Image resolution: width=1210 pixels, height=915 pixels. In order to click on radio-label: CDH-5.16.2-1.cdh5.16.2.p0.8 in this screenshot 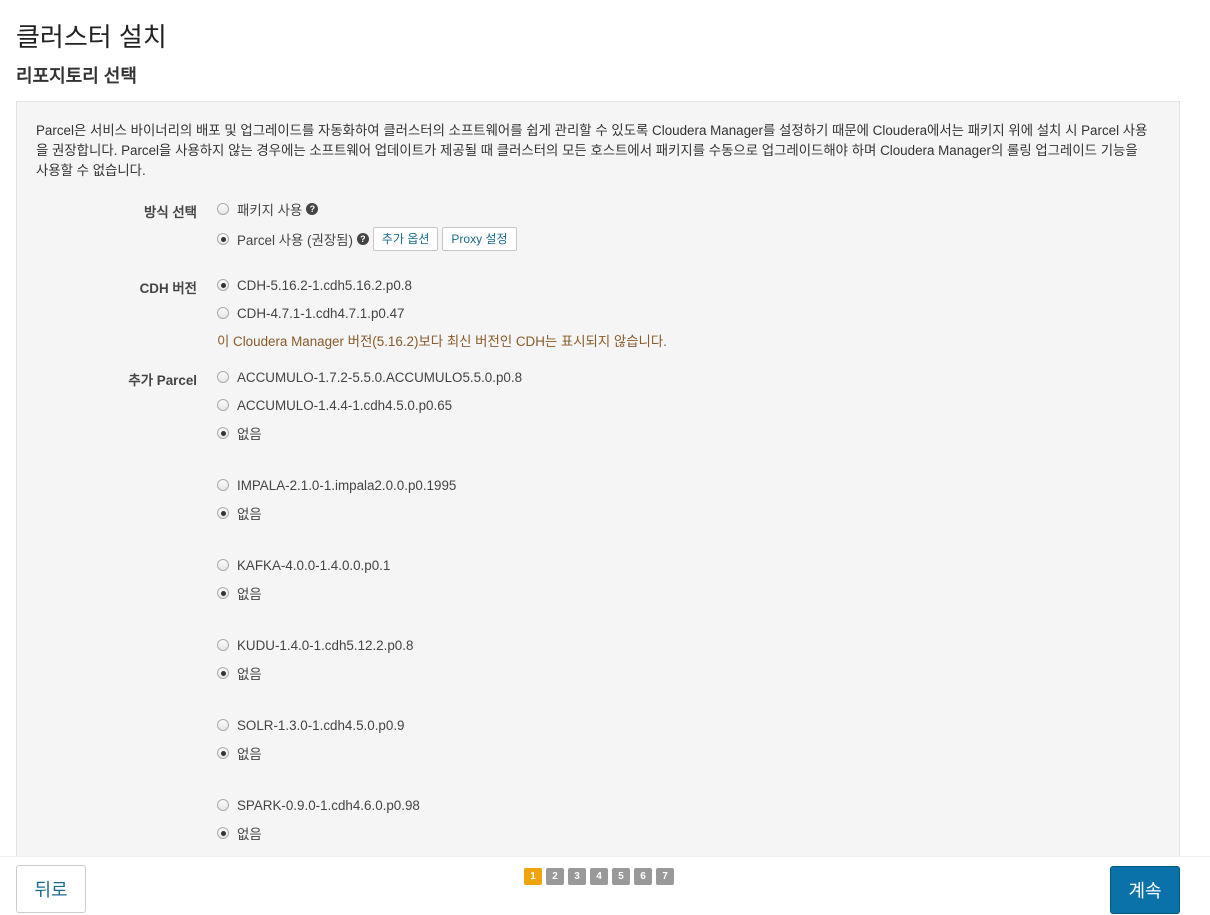, I will do `click(324, 285)`.